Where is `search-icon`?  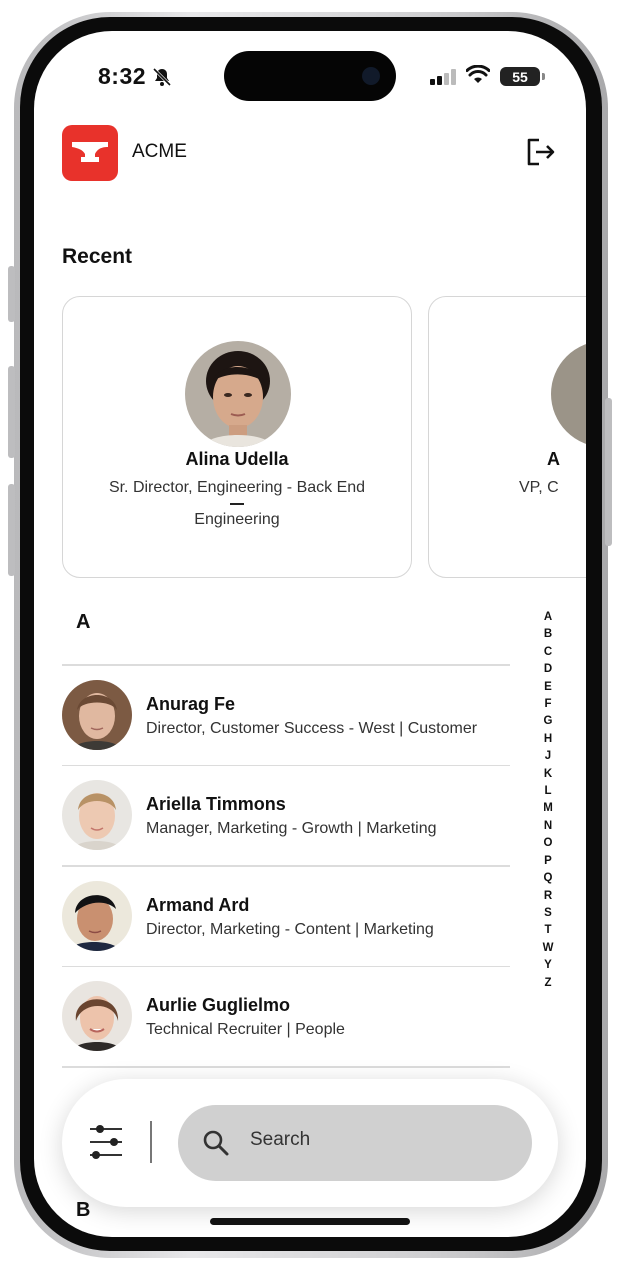
search-icon is located at coordinates (216, 1143).